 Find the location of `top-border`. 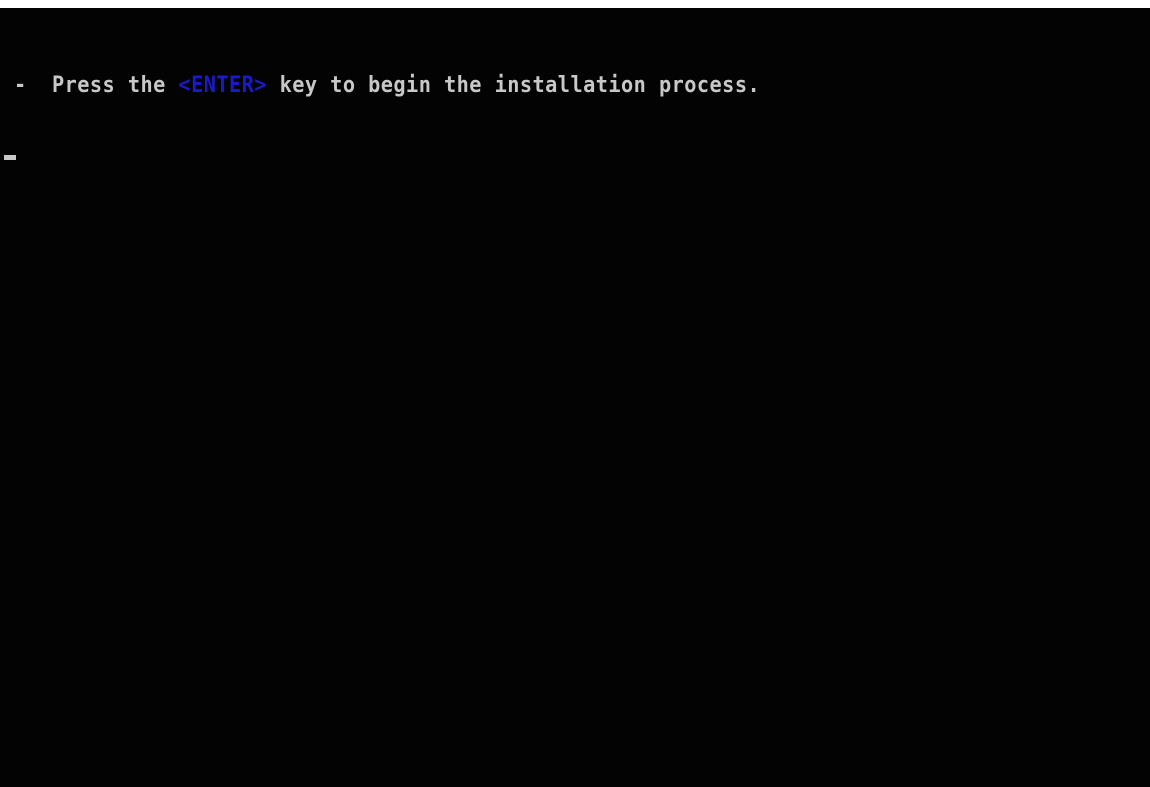

top-border is located at coordinates (575, 4).